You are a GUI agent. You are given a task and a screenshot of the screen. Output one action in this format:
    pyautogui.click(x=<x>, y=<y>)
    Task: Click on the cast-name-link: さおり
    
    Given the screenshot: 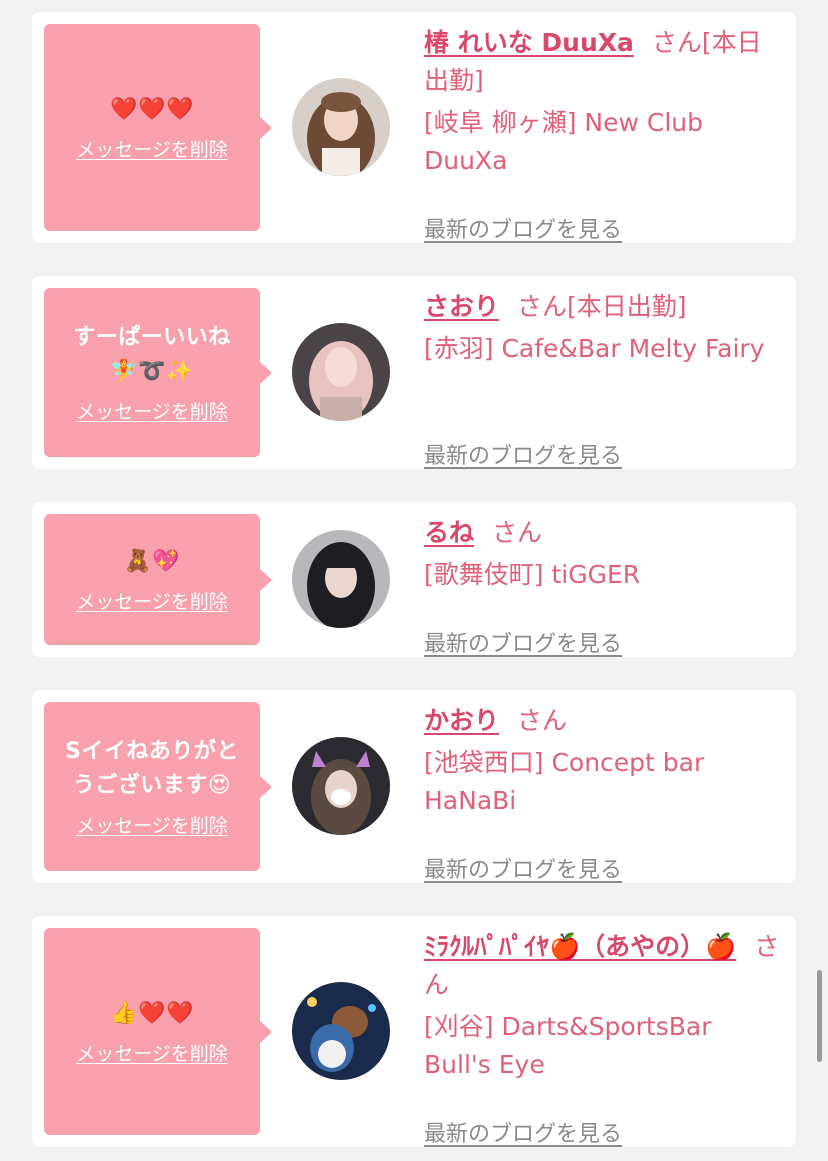 What is the action you would take?
    pyautogui.click(x=461, y=306)
    